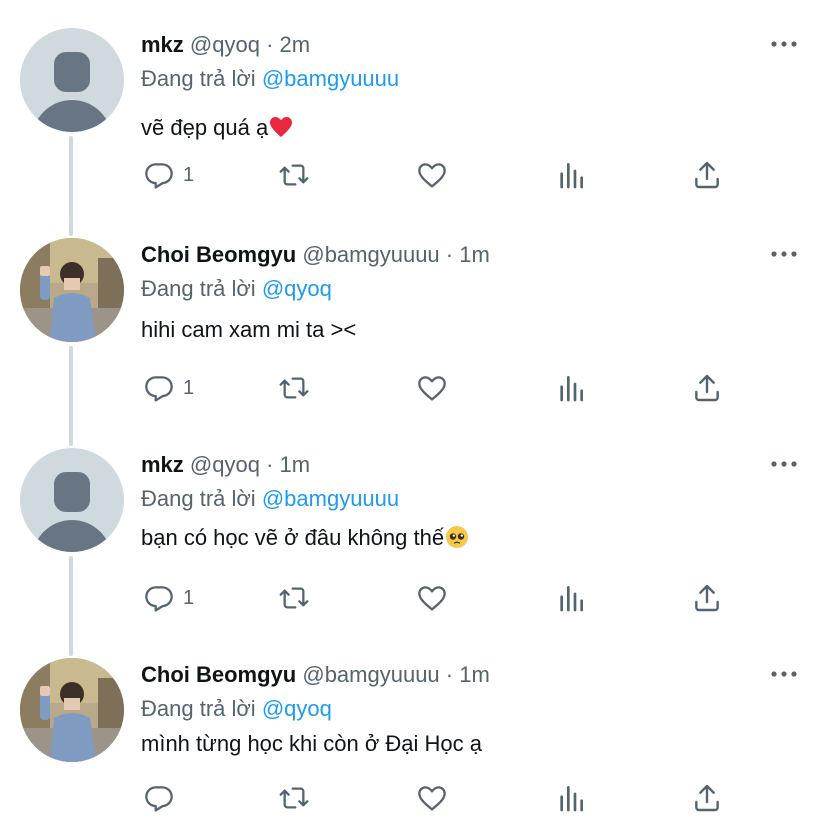 The image size is (828, 840). I want to click on tweet-text-content: bạn có học vẽ ở đâu không thế, so click(293, 537).